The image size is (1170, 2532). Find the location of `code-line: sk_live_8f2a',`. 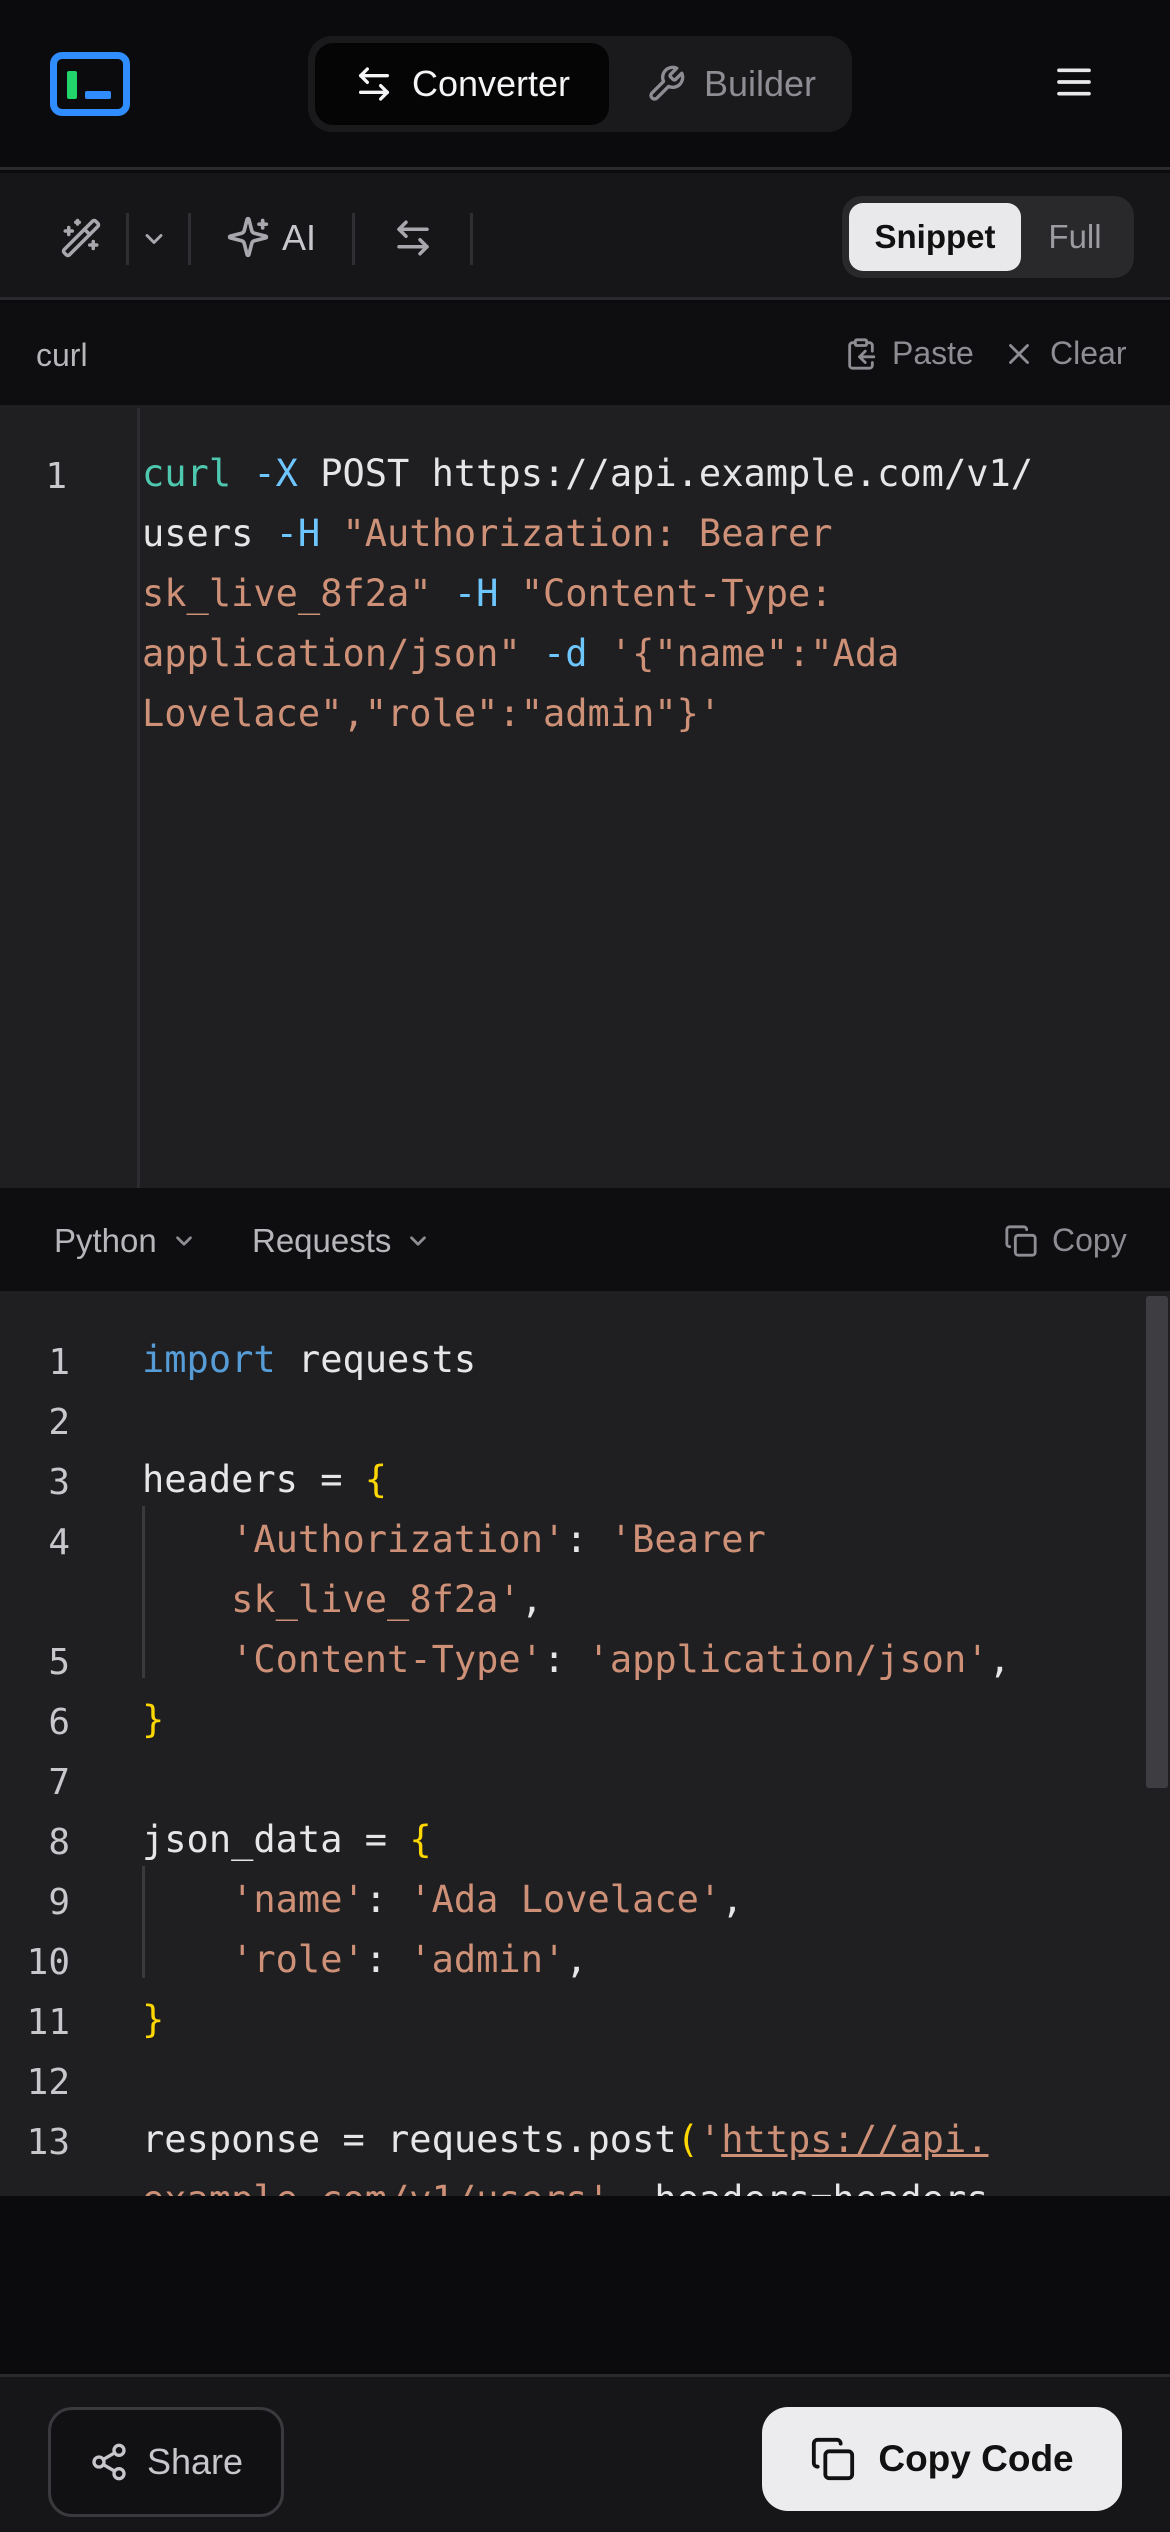

code-line: sk_live_8f2a', is located at coordinates (342, 1599).